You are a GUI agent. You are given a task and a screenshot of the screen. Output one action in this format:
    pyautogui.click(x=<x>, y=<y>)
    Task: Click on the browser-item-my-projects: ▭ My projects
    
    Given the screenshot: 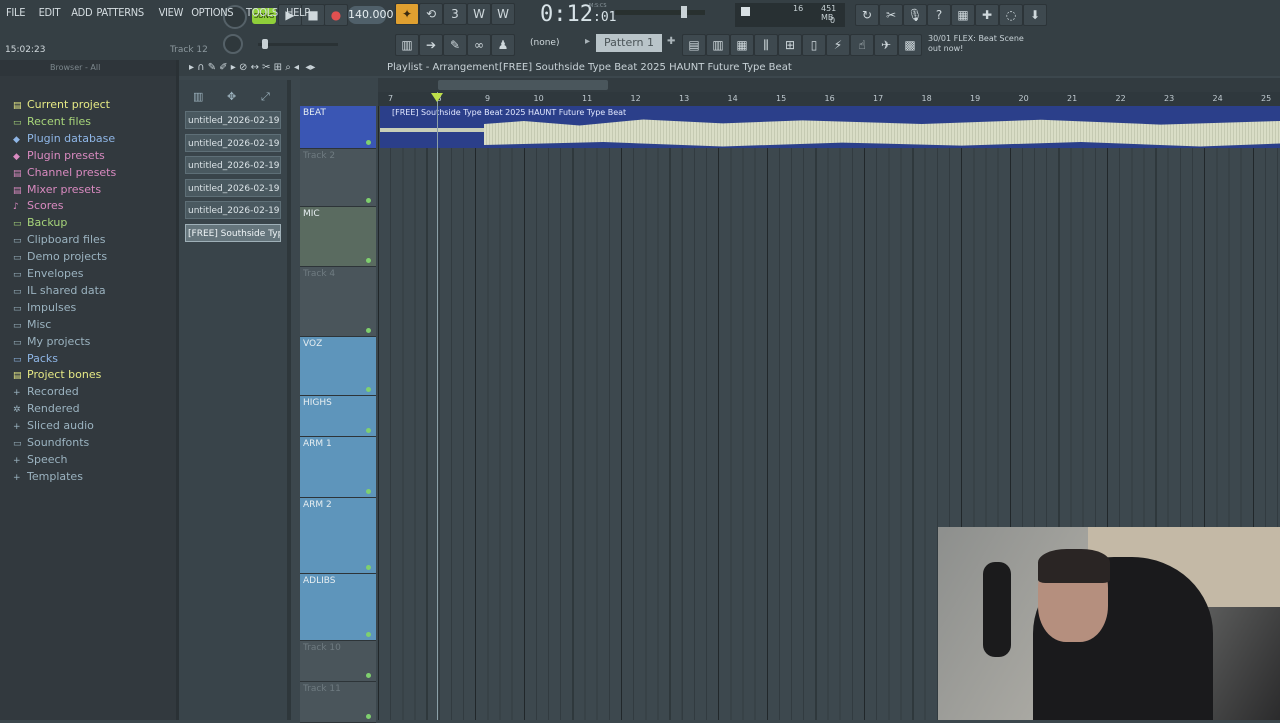 What is the action you would take?
    pyautogui.click(x=51, y=342)
    